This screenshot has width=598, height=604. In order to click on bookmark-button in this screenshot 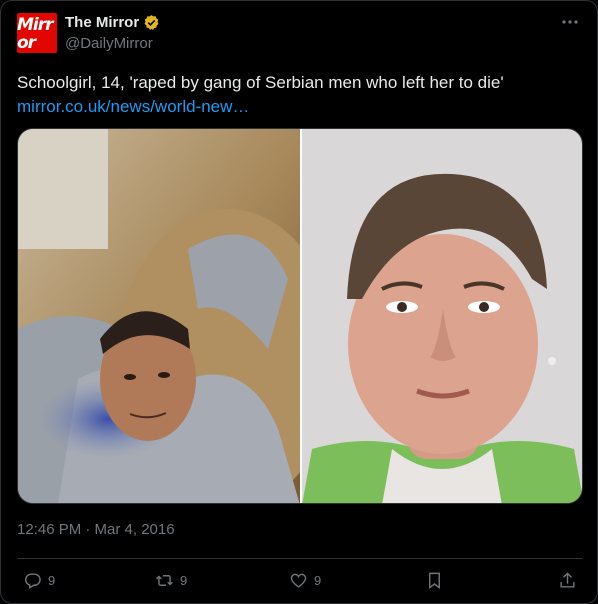, I will do `click(434, 580)`.